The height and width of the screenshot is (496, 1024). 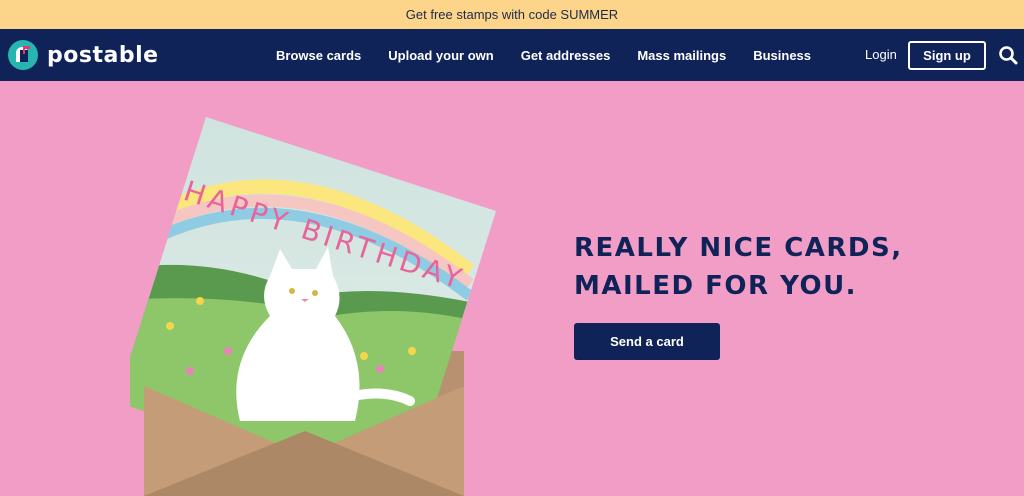 What do you see at coordinates (440, 55) in the screenshot?
I see `nav-upload-your-own: Upload your own` at bounding box center [440, 55].